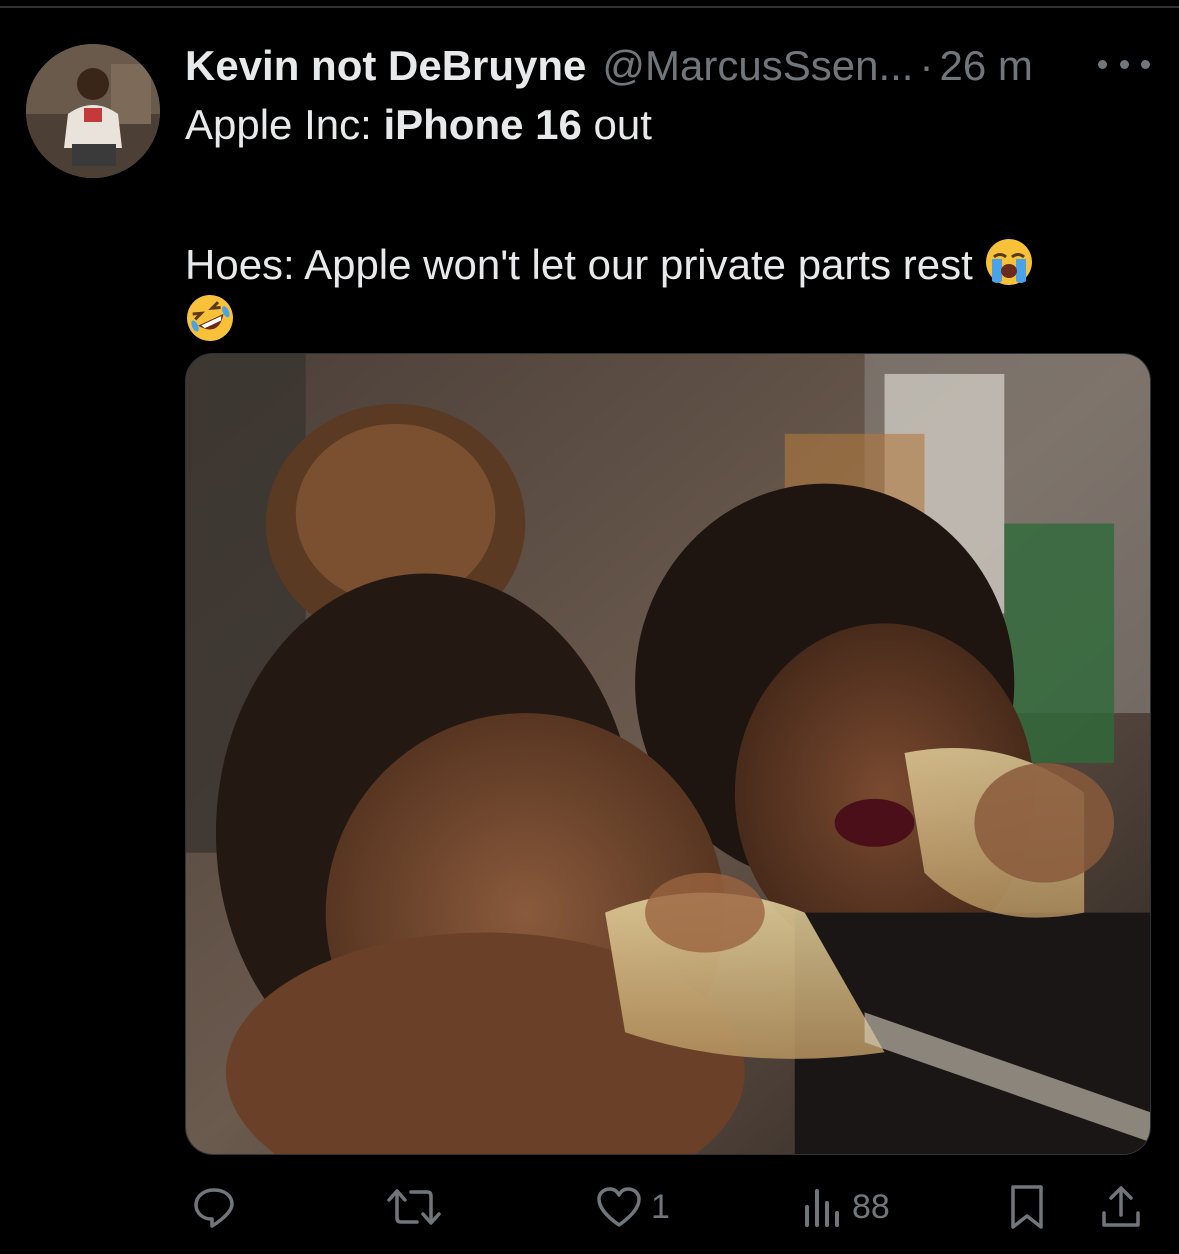  Describe the element at coordinates (414, 1207) in the screenshot. I see `repost-icon` at that location.